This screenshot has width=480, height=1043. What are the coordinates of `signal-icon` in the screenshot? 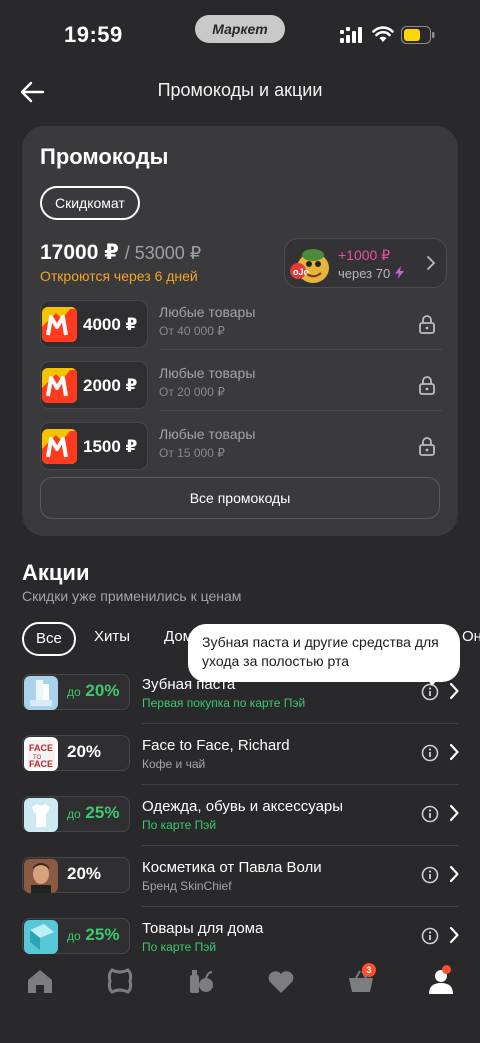 It's located at (351, 35).